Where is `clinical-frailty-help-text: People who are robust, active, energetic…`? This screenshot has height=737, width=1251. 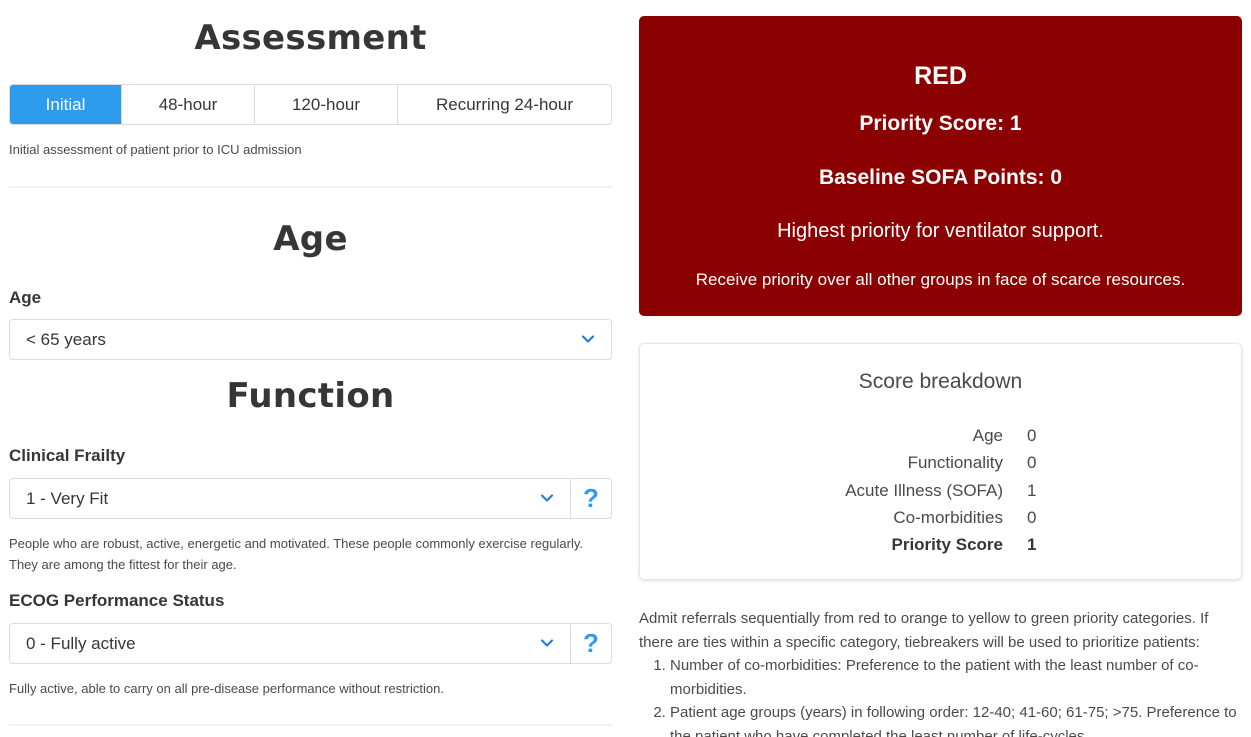
clinical-frailty-help-text: People who are robust, active, energetic… is located at coordinates (314, 554).